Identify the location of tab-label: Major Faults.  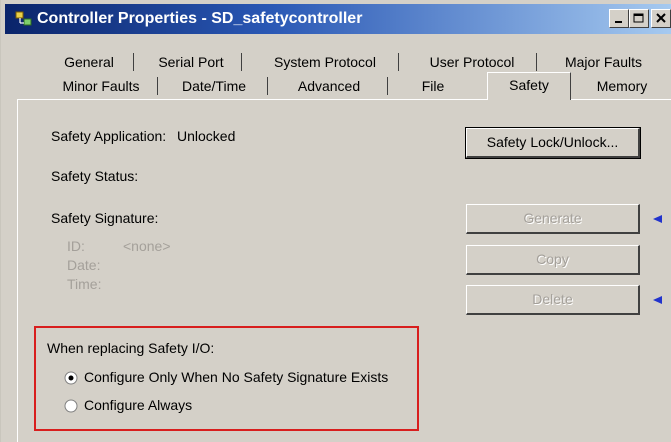
(603, 62).